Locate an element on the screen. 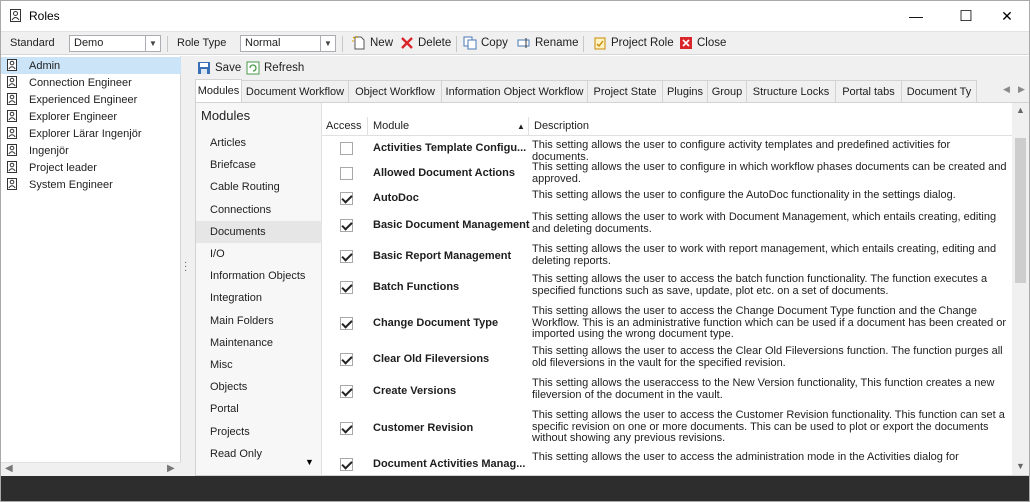  column-header-access: Access is located at coordinates (343, 126).